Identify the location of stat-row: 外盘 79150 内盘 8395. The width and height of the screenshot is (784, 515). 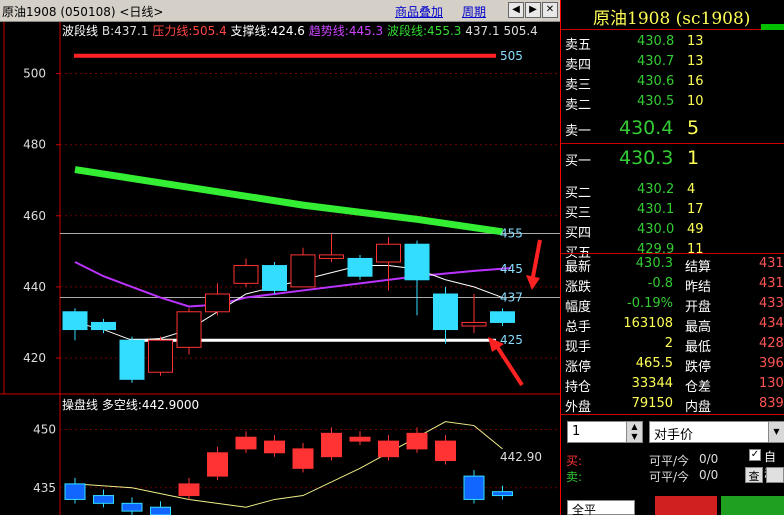
(672, 404).